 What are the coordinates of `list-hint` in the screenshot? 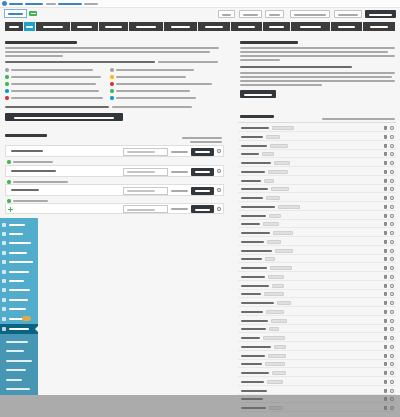 It's located at (358, 119).